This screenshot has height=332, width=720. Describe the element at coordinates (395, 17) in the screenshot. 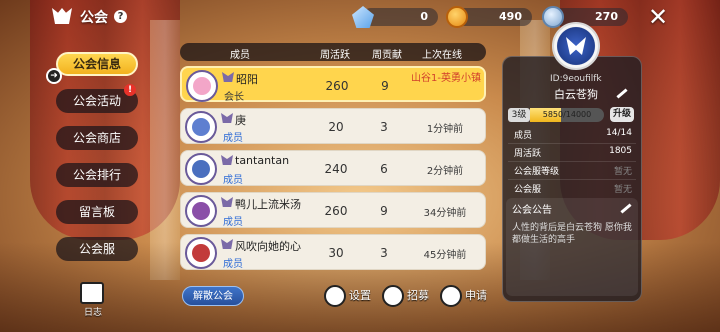

I see `gem-counter: 0` at that location.